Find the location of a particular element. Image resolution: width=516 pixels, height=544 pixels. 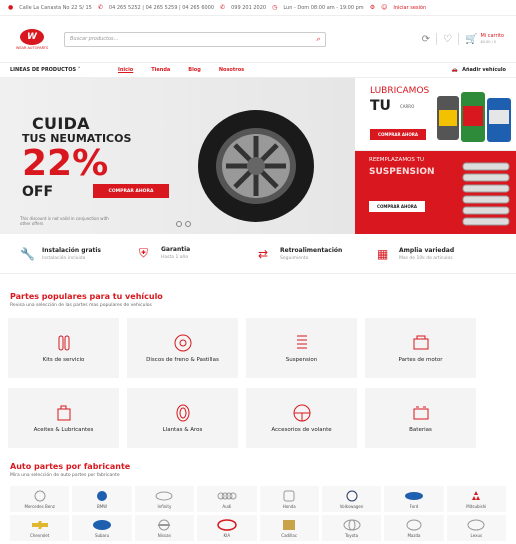

brand-mitsubishi: Mitsubishi is located at coordinates (476, 499).